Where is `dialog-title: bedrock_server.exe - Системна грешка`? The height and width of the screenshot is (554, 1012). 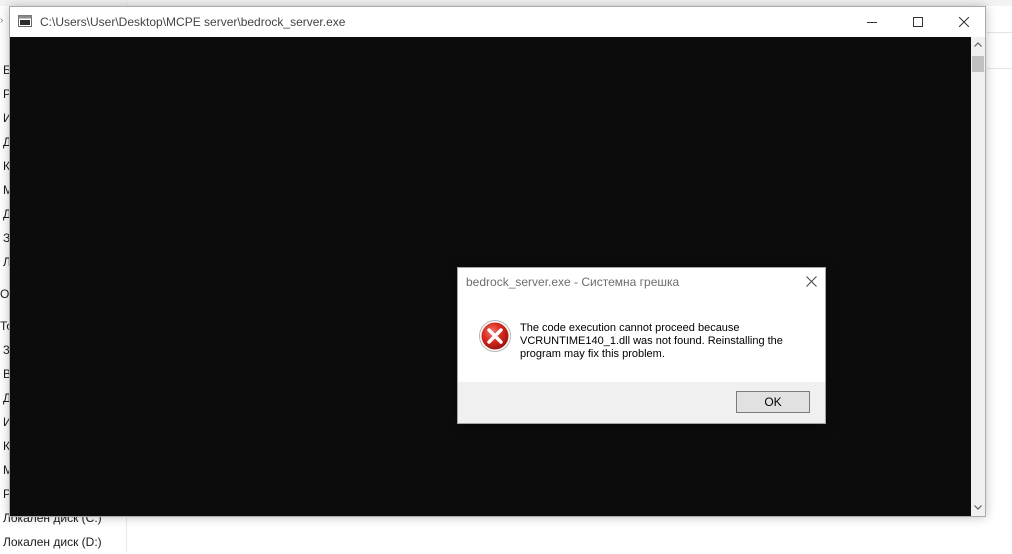
dialog-title: bedrock_server.exe - Системна грешка is located at coordinates (573, 282).